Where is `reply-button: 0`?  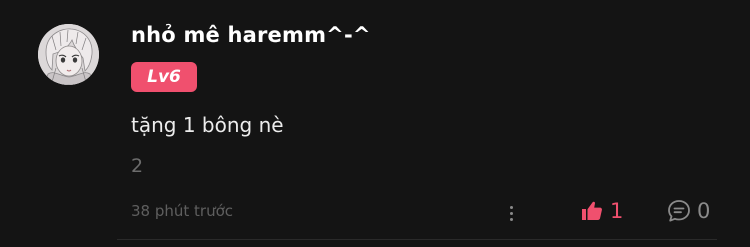
reply-button: 0 is located at coordinates (688, 211).